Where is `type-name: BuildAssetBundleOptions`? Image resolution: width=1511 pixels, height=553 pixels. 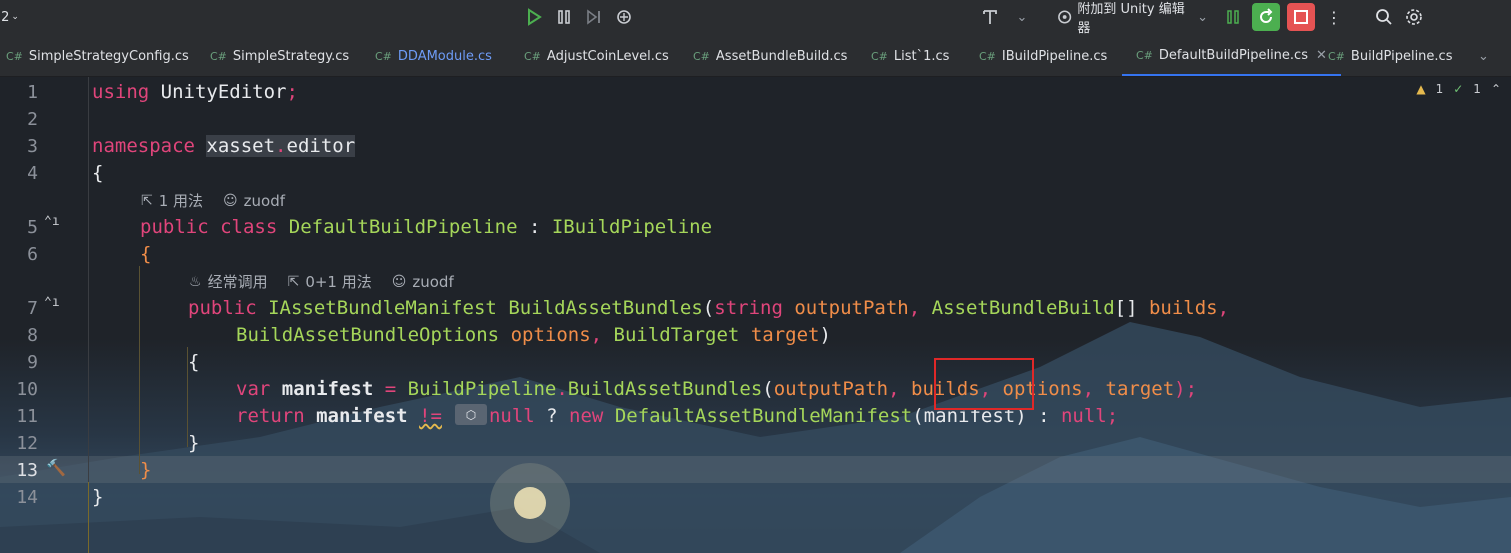 type-name: BuildAssetBundleOptions is located at coordinates (368, 335).